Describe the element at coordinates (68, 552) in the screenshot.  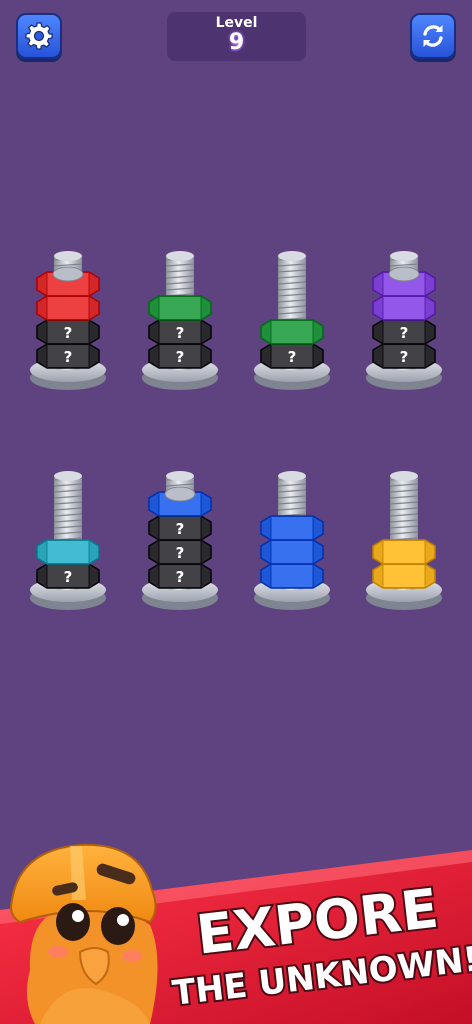
I see `cyan-nut` at that location.